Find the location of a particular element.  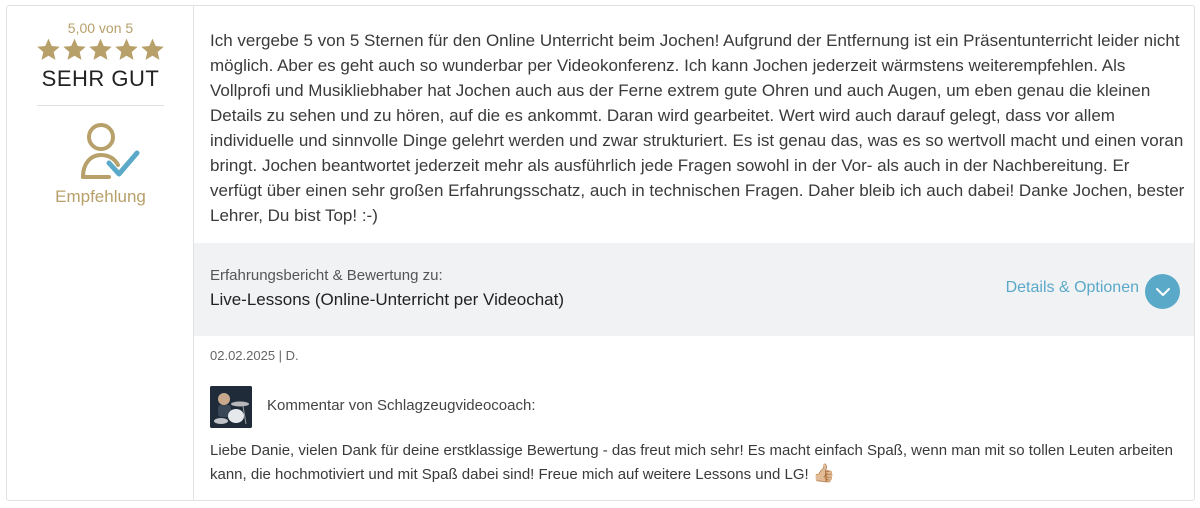

details-options-link: Details & Optionen is located at coordinates (1072, 288).